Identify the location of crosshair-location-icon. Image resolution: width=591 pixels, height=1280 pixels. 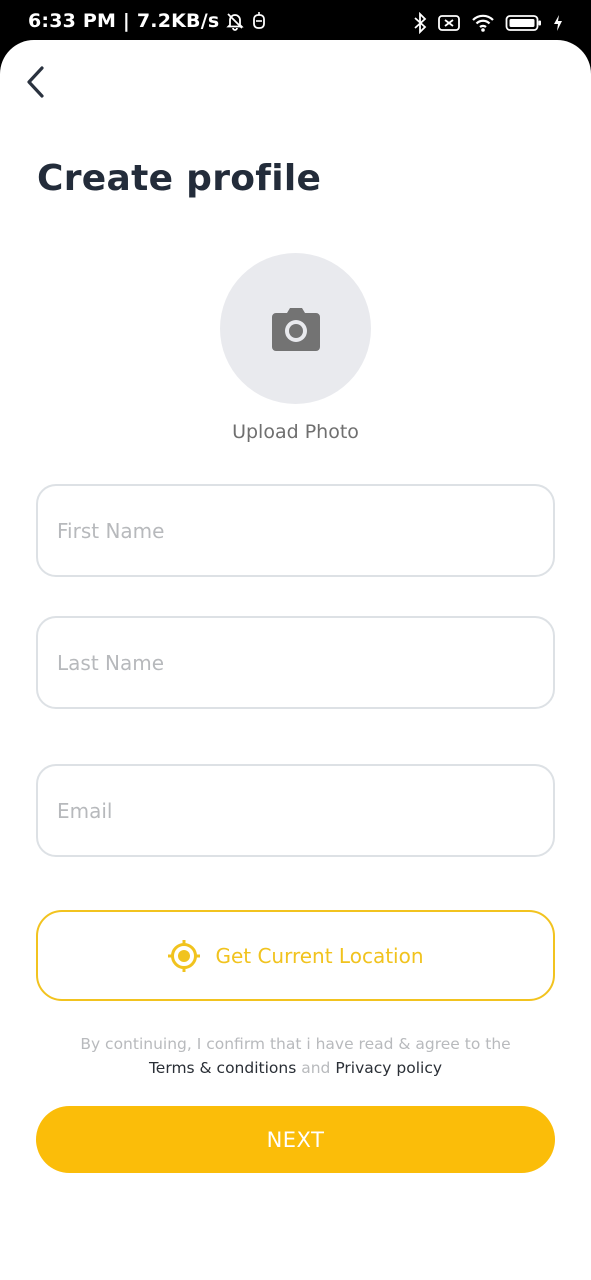
(184, 955).